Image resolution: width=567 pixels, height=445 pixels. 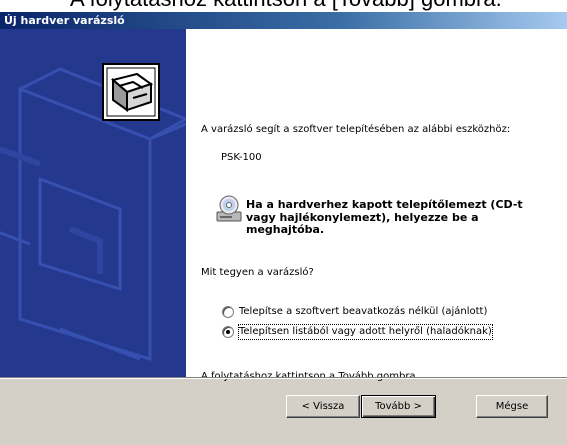 I want to click on hardware-box-icon, so click(x=131, y=92).